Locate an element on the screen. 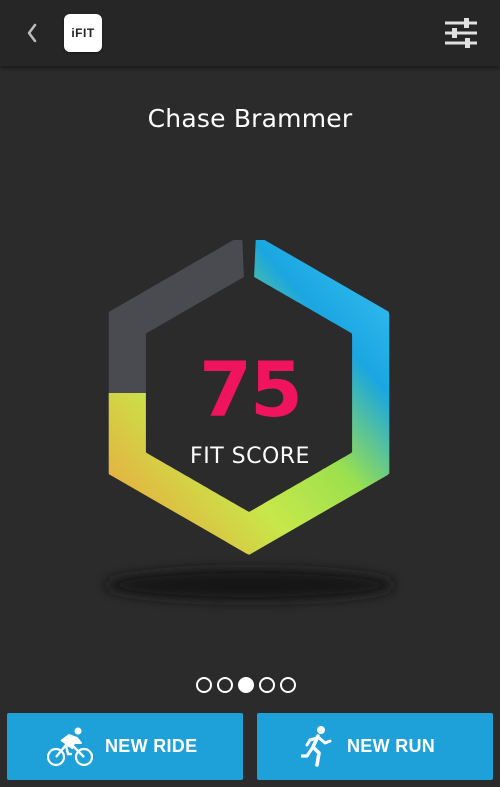 The height and width of the screenshot is (787, 500). fit-score-value: 75 is located at coordinates (251, 389).